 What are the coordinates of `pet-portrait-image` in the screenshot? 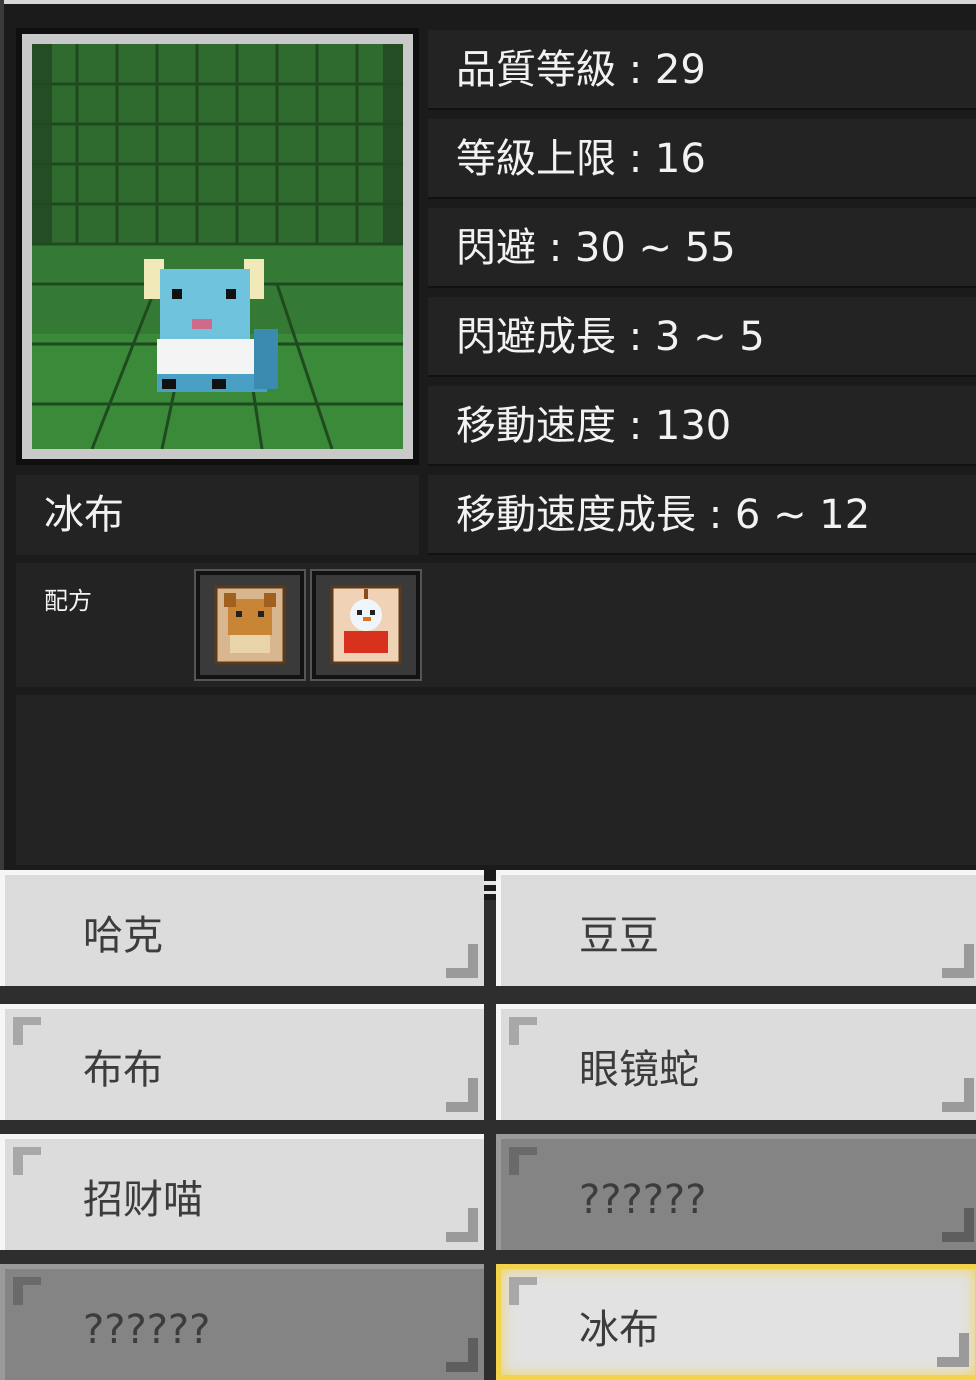 It's located at (217, 246).